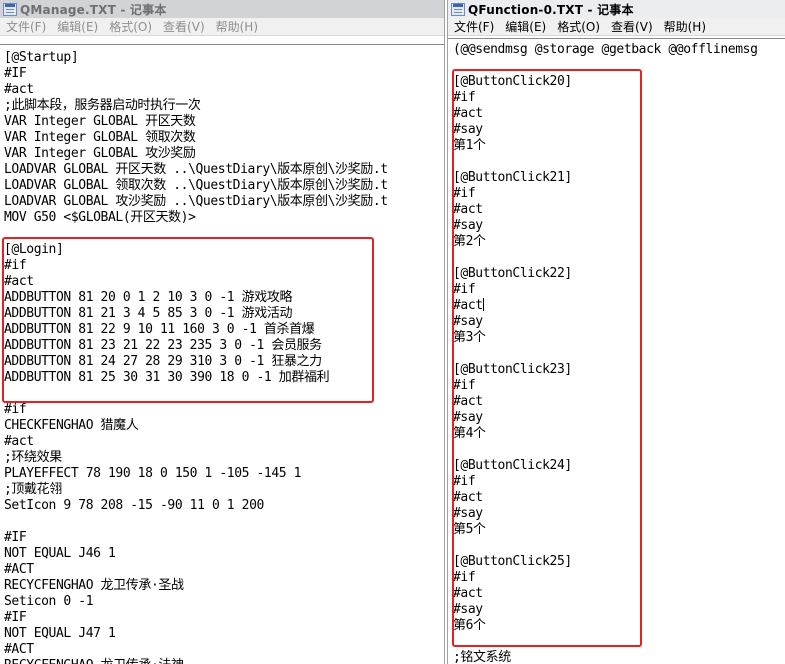 This screenshot has width=785, height=664. I want to click on window-title: QFunction-0.TXT - 记事本, so click(551, 9).